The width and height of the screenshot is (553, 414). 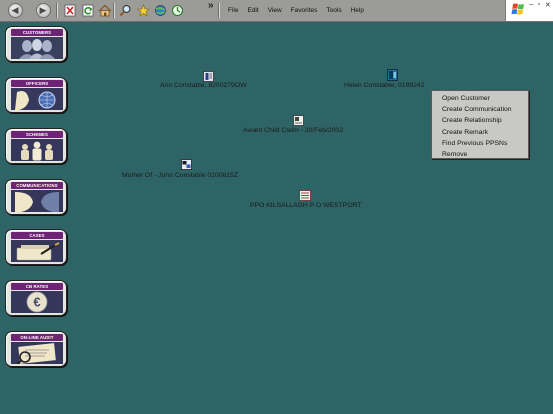 I want to click on ctx-create-remark: Create Remark, so click(x=480, y=132).